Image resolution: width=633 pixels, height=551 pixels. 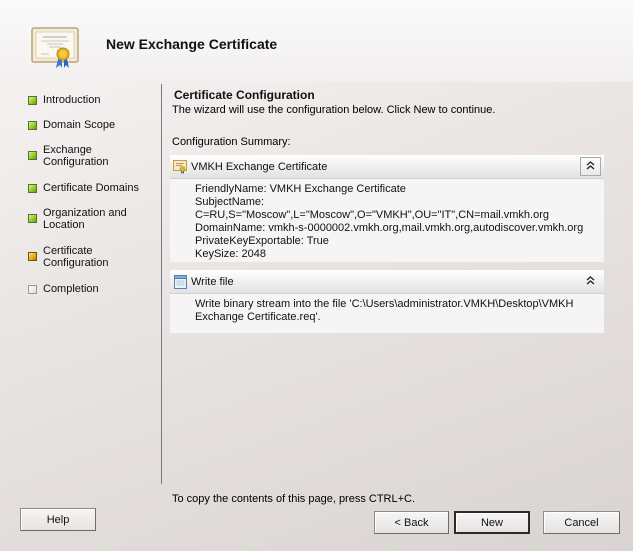 What do you see at coordinates (492, 522) in the screenshot?
I see `new-button: New` at bounding box center [492, 522].